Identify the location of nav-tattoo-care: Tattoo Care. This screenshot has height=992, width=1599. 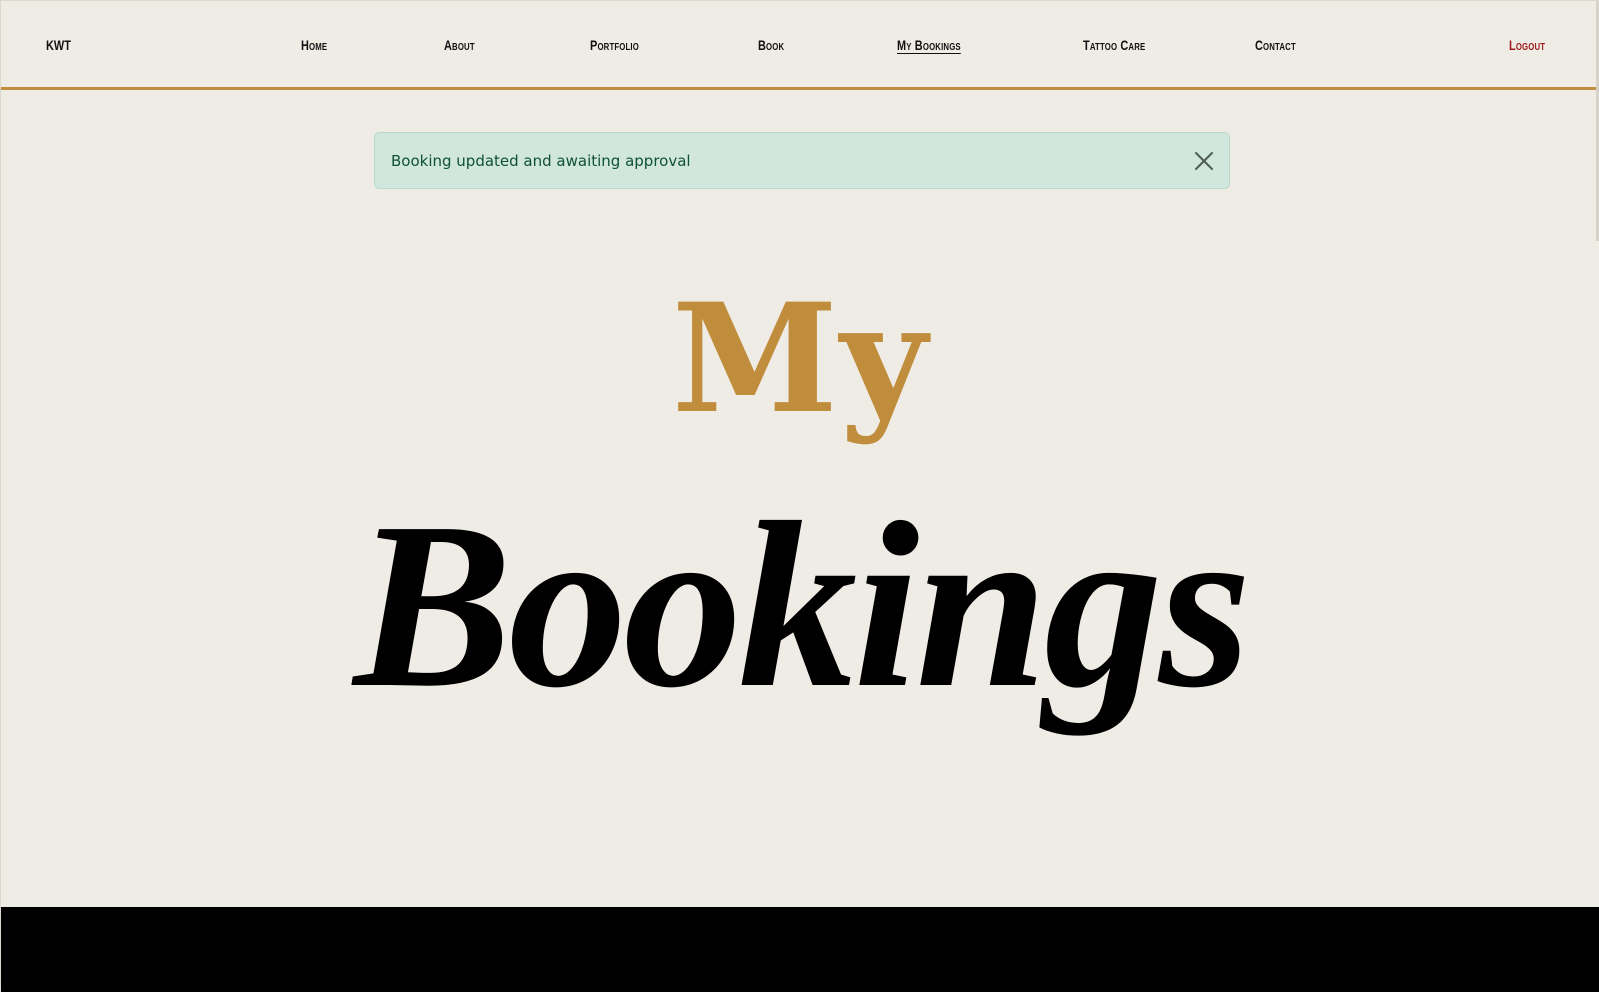
(1114, 45).